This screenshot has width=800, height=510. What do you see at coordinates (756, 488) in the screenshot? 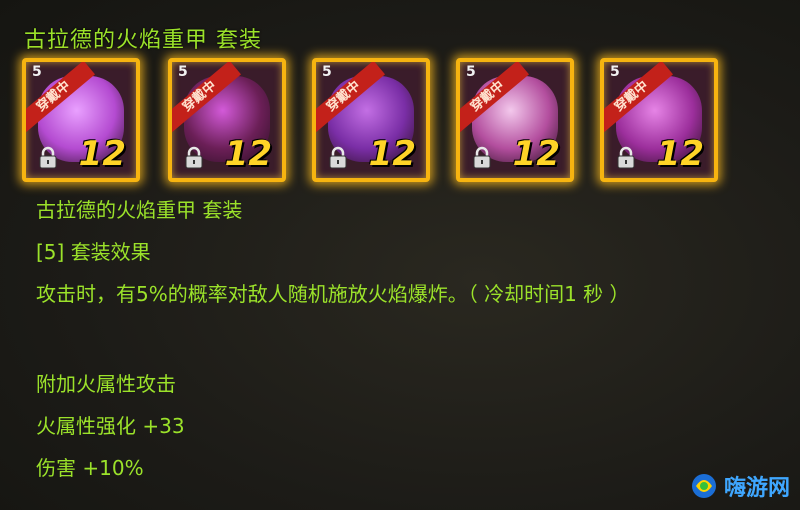
I see `watermark-text: 嗨游网` at bounding box center [756, 488].